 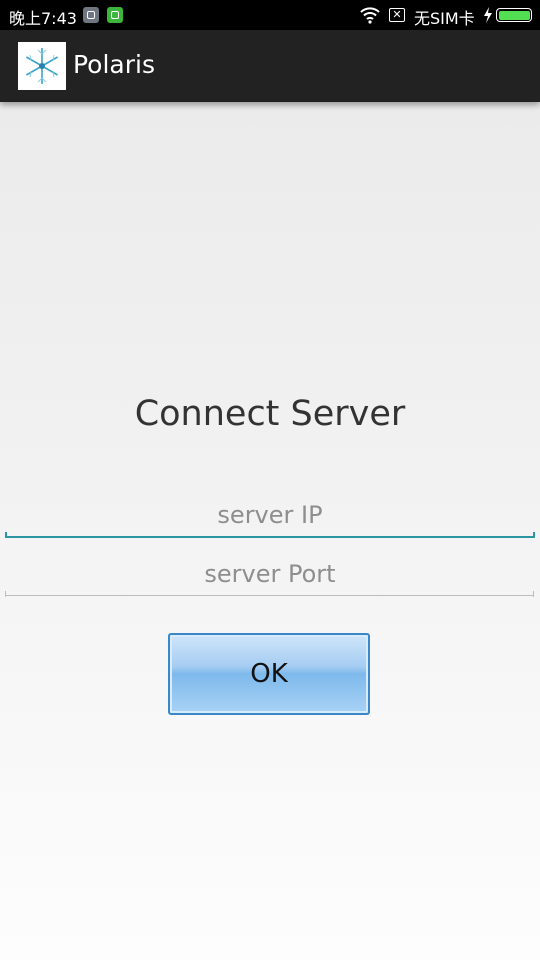 What do you see at coordinates (43, 18) in the screenshot?
I see `status-time: 晚上7:43` at bounding box center [43, 18].